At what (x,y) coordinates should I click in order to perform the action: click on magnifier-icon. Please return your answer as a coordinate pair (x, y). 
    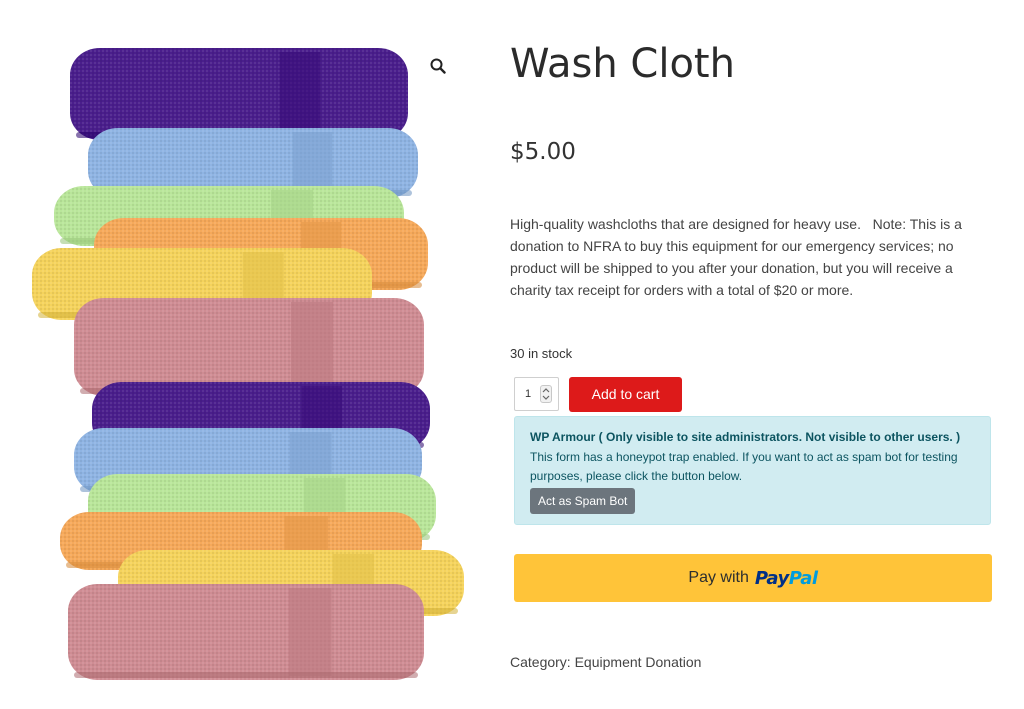
    Looking at the image, I should click on (438, 66).